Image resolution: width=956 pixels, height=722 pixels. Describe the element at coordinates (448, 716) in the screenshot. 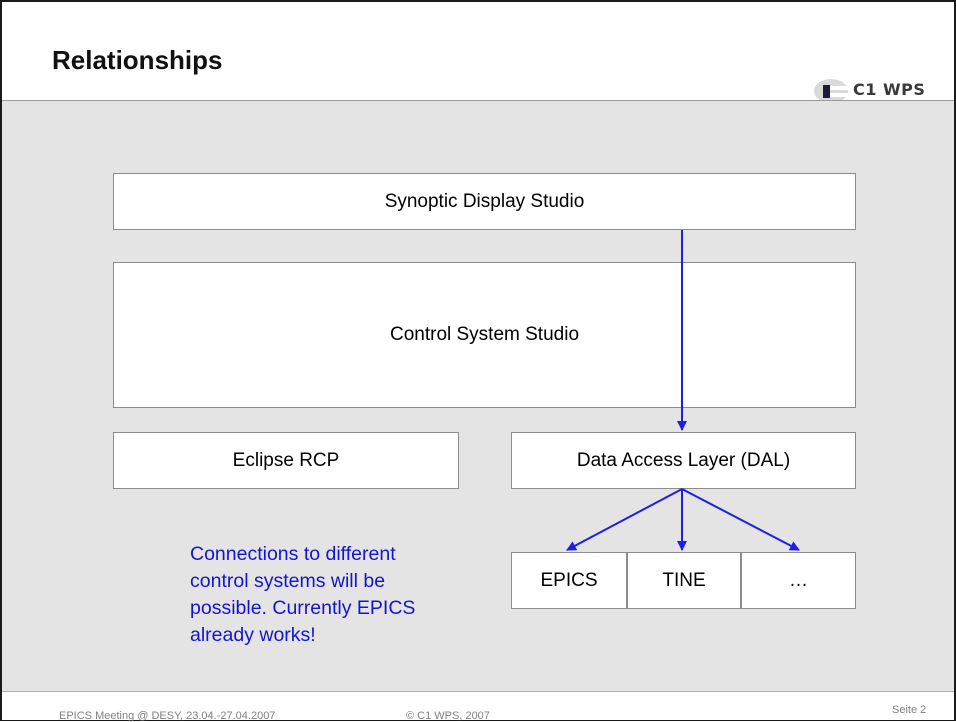

I see `footer-copyright: © C1 WPS, 2007` at that location.